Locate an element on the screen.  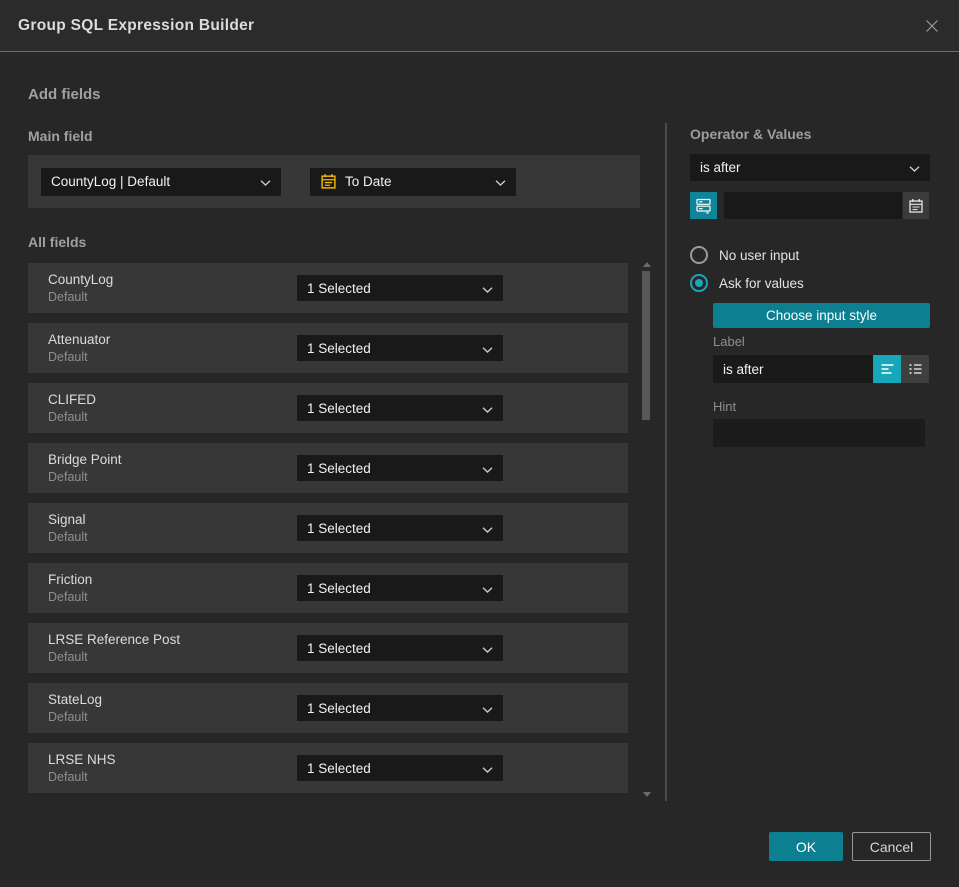
operator-dropdown: is after is located at coordinates (810, 167).